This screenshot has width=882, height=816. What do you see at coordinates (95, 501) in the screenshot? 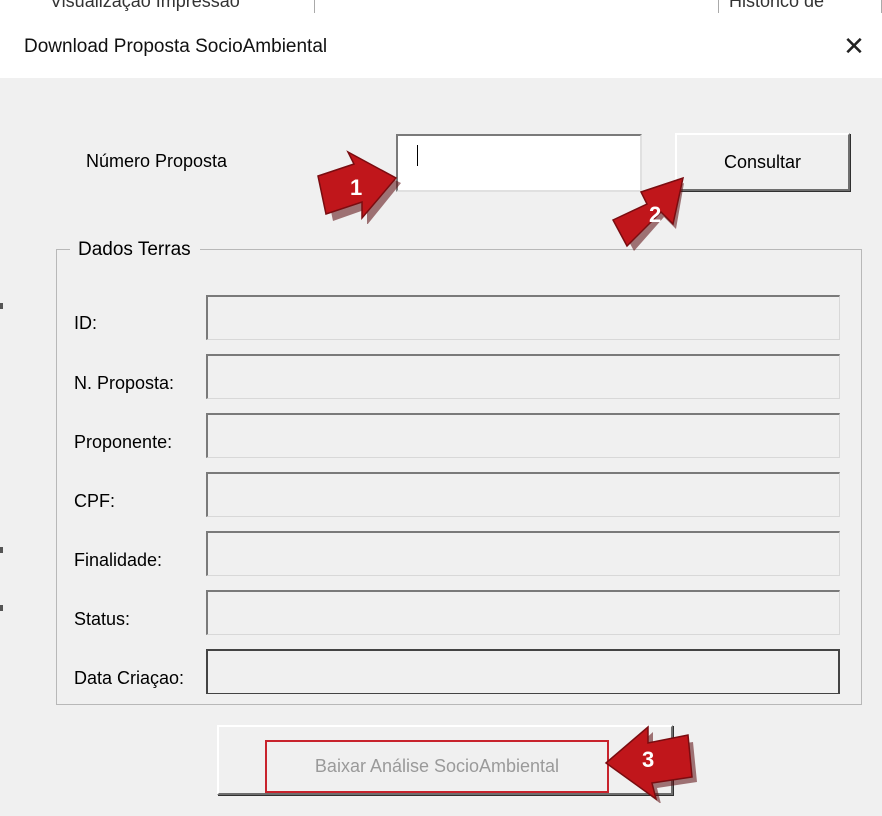
I see `cpf-label: CPF:` at bounding box center [95, 501].